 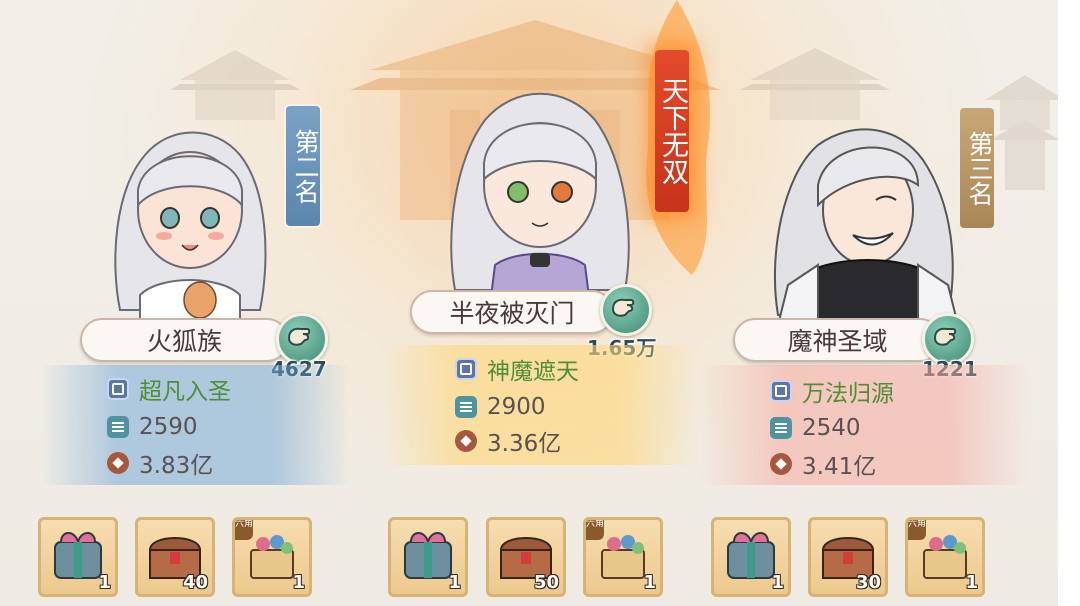 I want to click on power-row: 3.41亿, so click(x=823, y=464).